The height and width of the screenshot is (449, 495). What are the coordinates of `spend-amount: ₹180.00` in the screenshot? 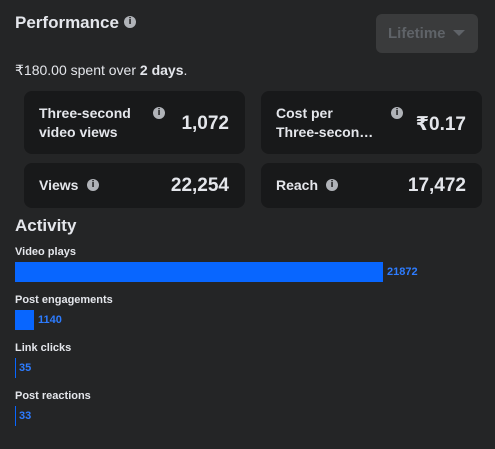 It's located at (41, 70).